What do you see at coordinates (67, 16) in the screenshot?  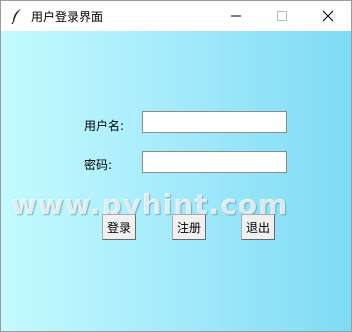 I see `window-title: 用户登录界面` at bounding box center [67, 16].